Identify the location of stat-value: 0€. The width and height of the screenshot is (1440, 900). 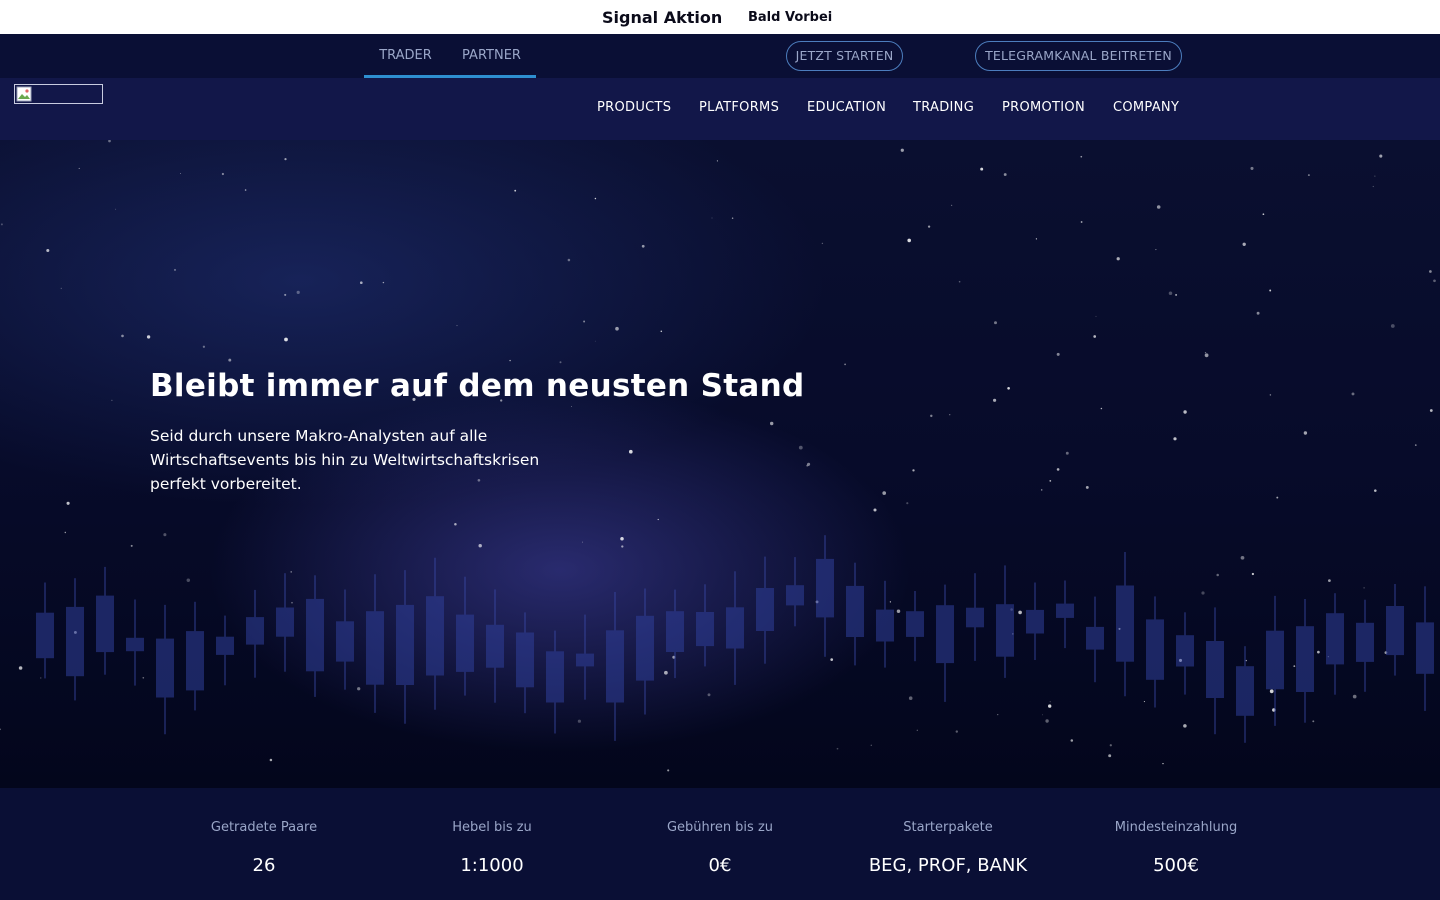
(720, 865).